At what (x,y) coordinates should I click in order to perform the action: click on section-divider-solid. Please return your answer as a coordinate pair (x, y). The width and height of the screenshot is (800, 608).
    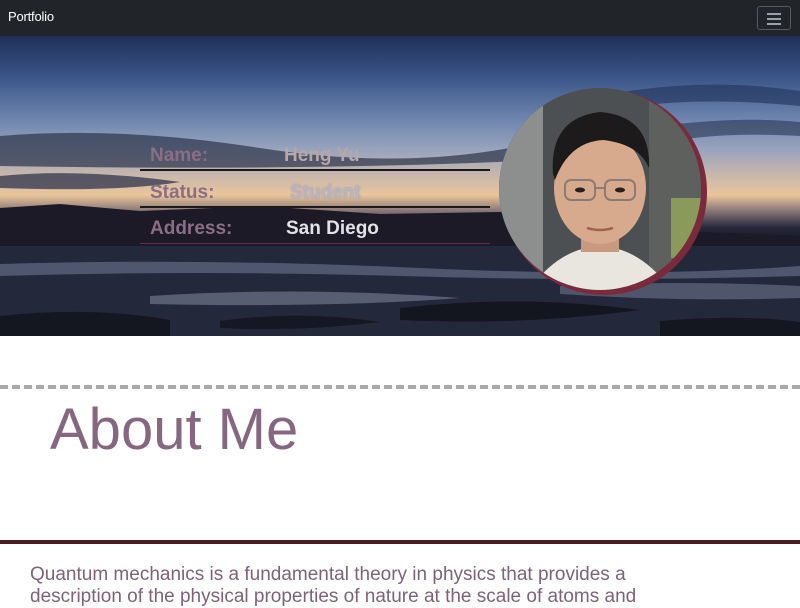
    Looking at the image, I should click on (400, 542).